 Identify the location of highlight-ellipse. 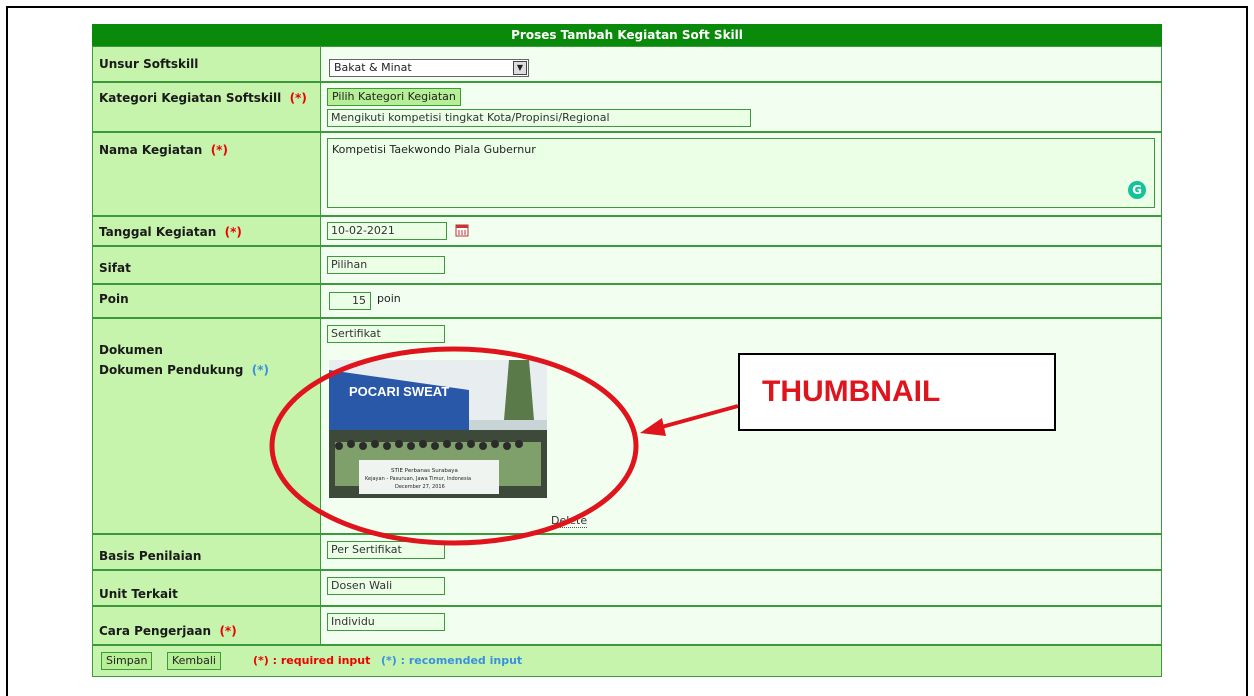
(454, 446).